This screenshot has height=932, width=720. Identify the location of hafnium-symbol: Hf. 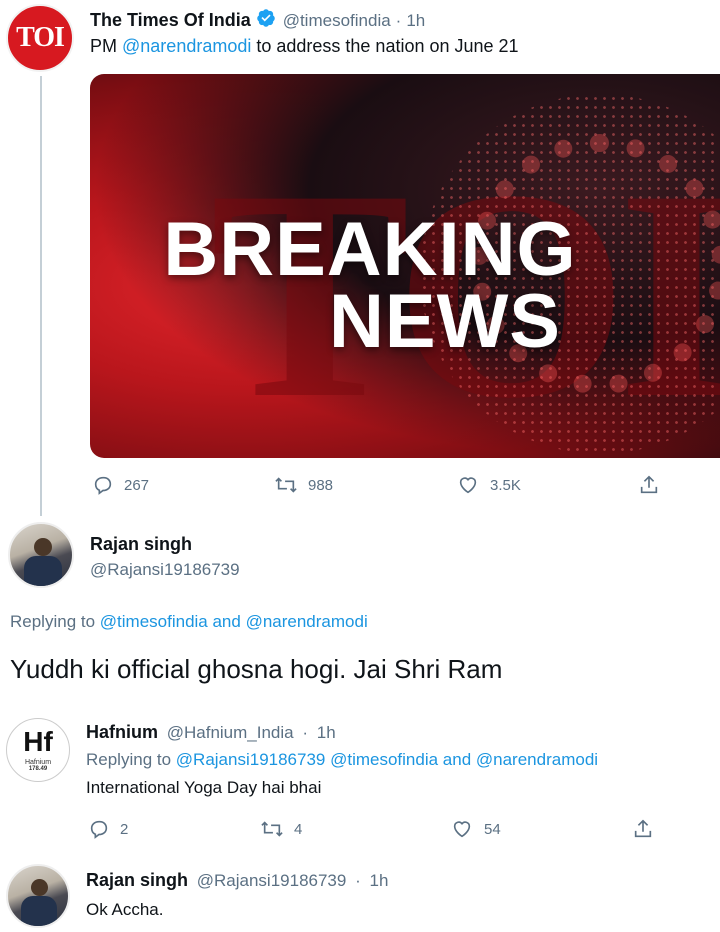
(38, 741).